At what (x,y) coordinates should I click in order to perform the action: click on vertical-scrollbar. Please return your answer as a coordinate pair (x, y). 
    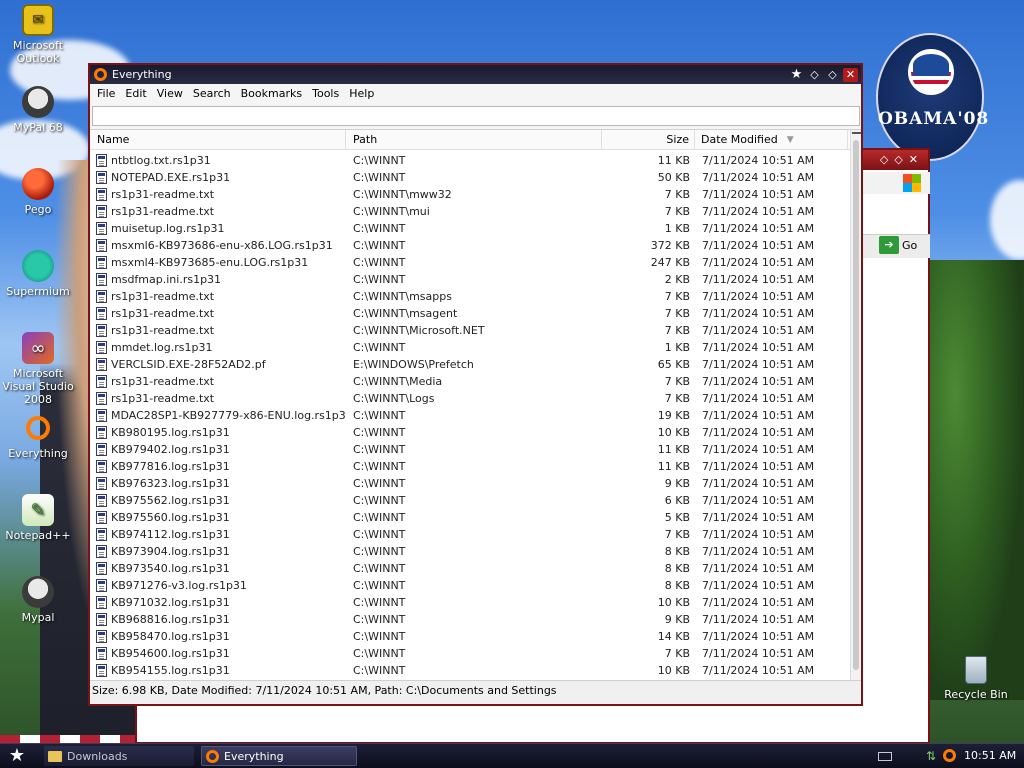
    Looking at the image, I should click on (855, 405).